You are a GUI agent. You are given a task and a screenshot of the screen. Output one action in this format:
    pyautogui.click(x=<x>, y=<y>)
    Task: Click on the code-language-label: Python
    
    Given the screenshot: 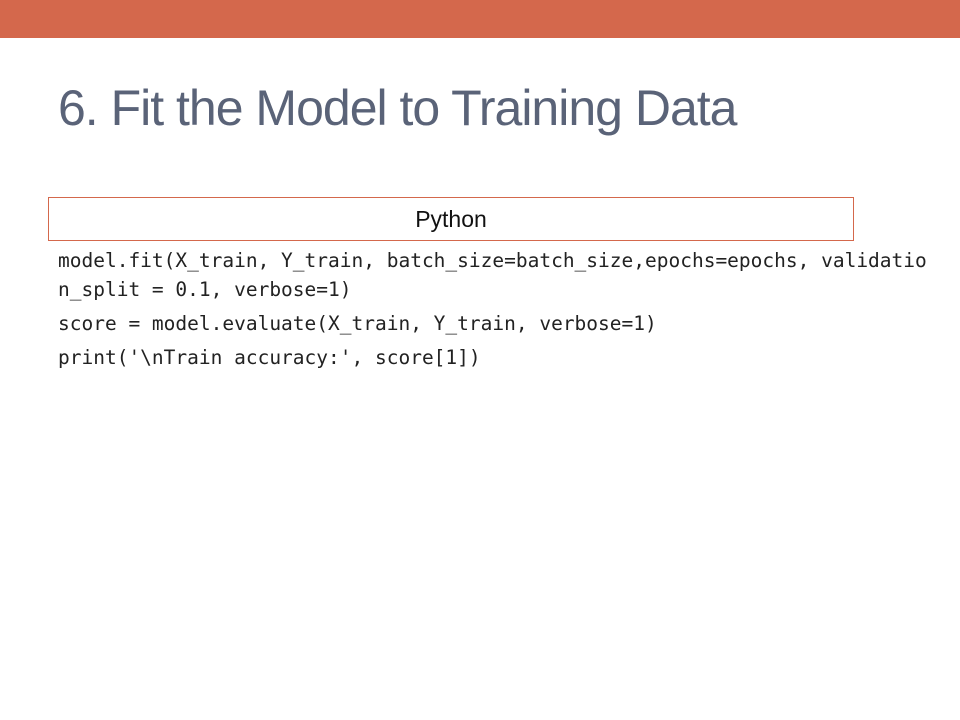 What is the action you would take?
    pyautogui.click(x=451, y=218)
    